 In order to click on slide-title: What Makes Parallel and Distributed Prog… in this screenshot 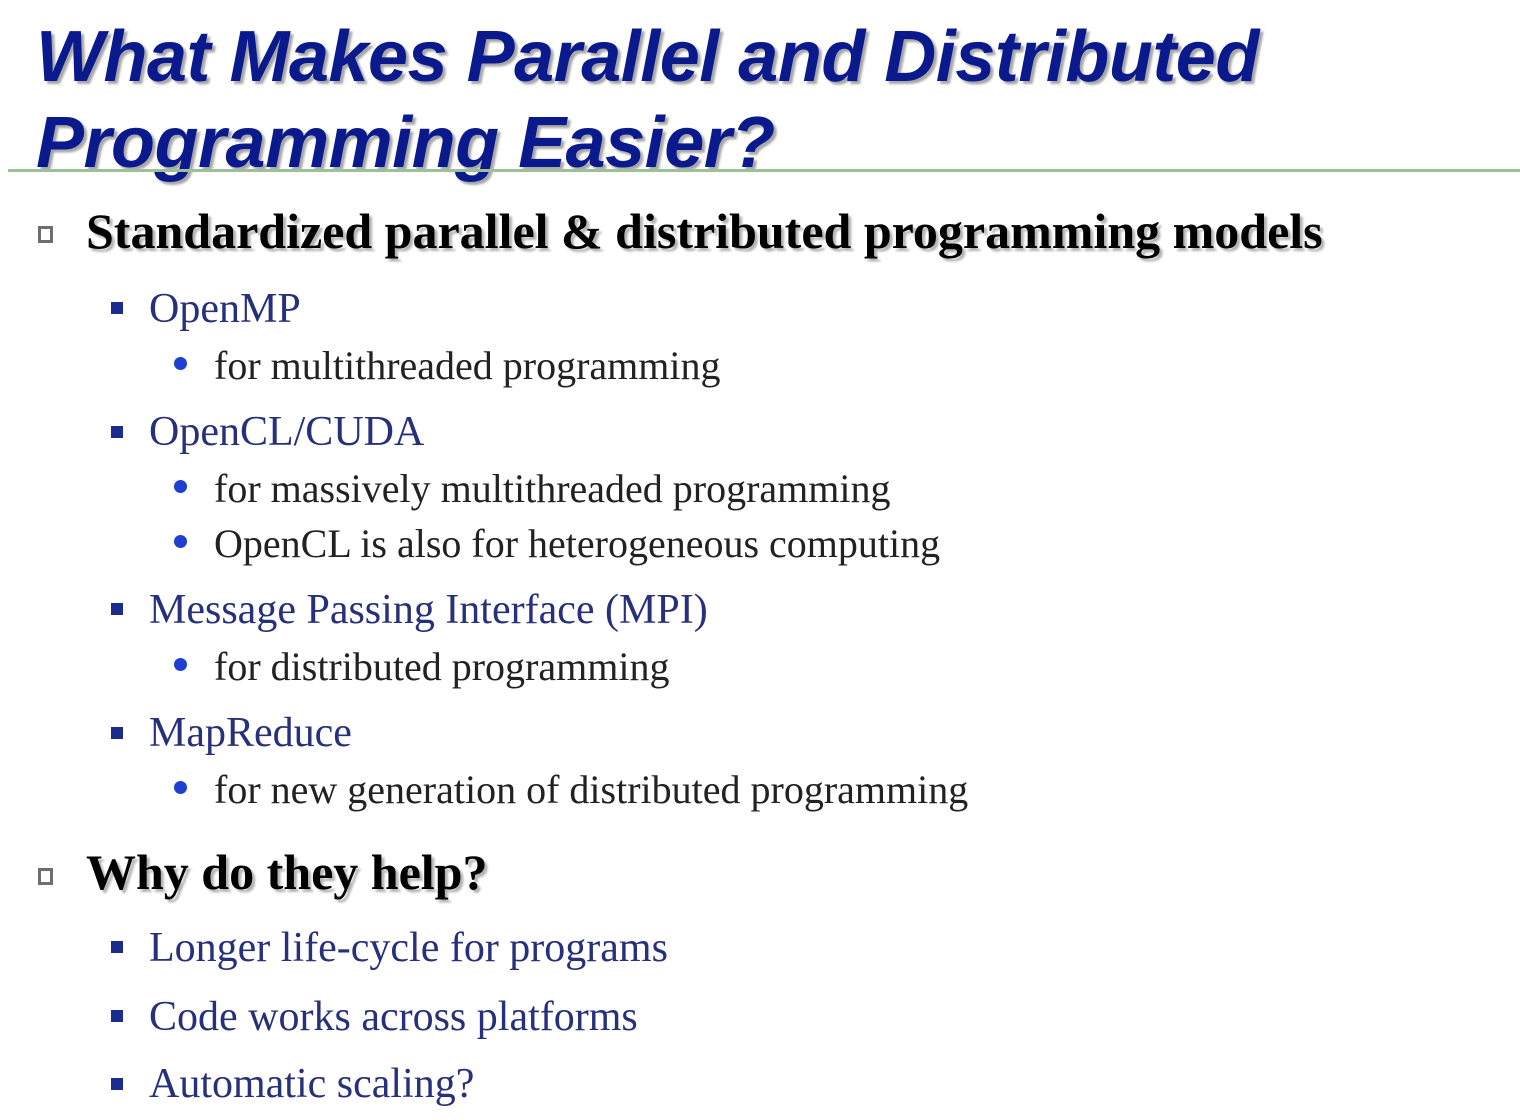, I will do `click(771, 100)`.